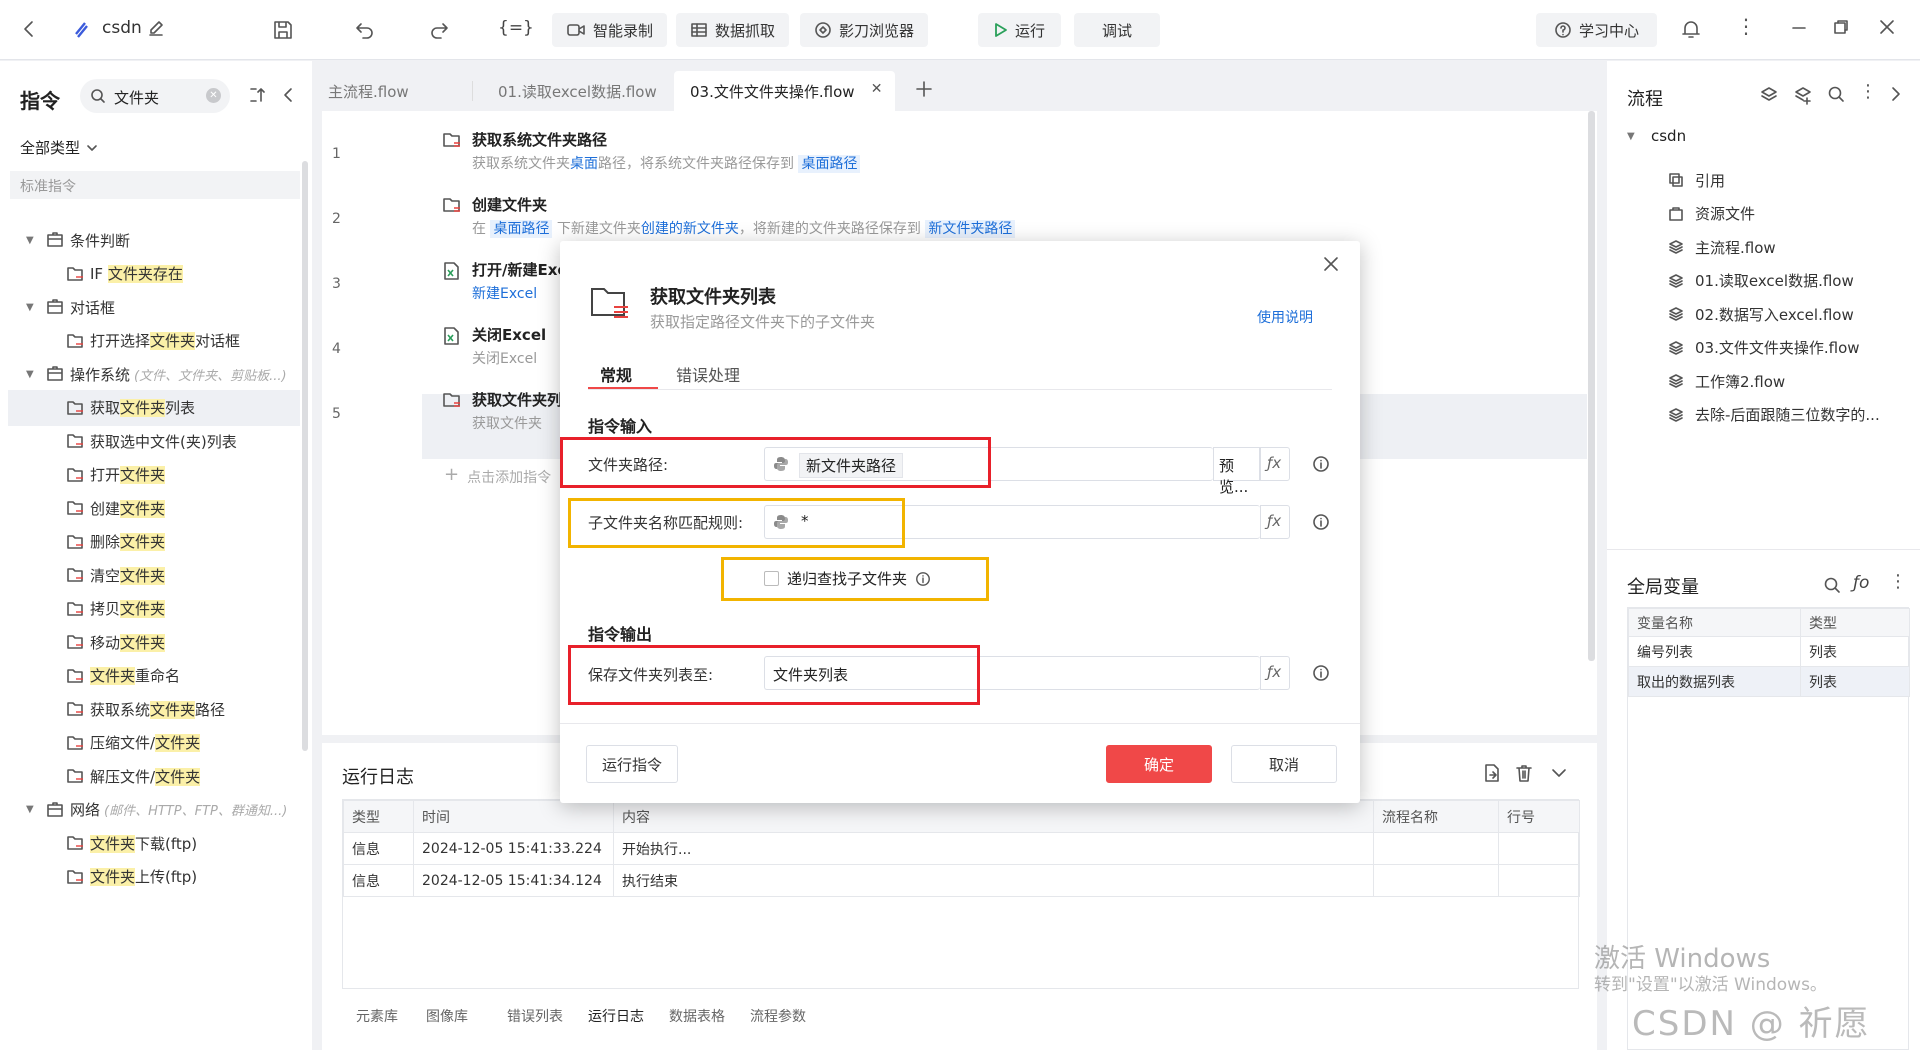 The image size is (1920, 1050). I want to click on process-item: 02.数据写入excel.flow, so click(1760, 314).